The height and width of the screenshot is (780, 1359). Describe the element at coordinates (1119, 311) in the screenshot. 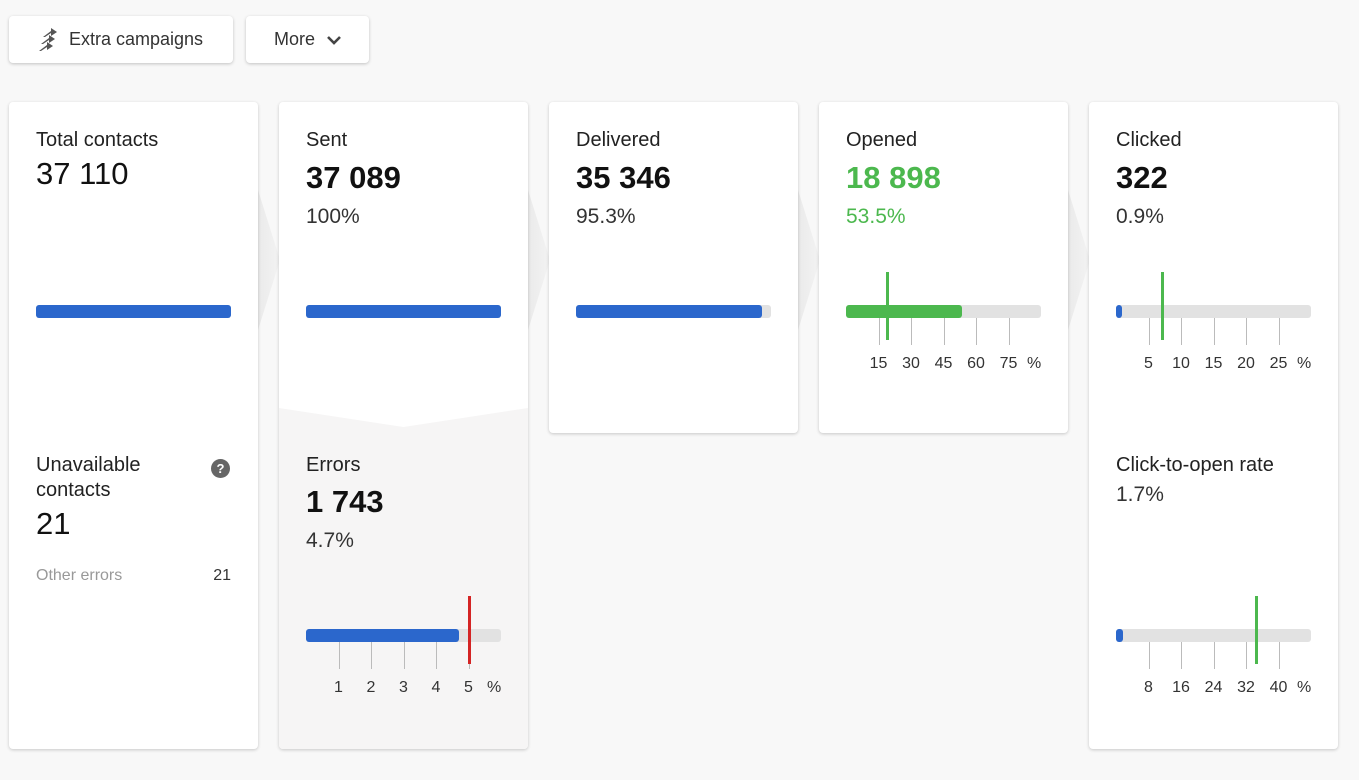

I see `clicked-gauge-fill` at that location.